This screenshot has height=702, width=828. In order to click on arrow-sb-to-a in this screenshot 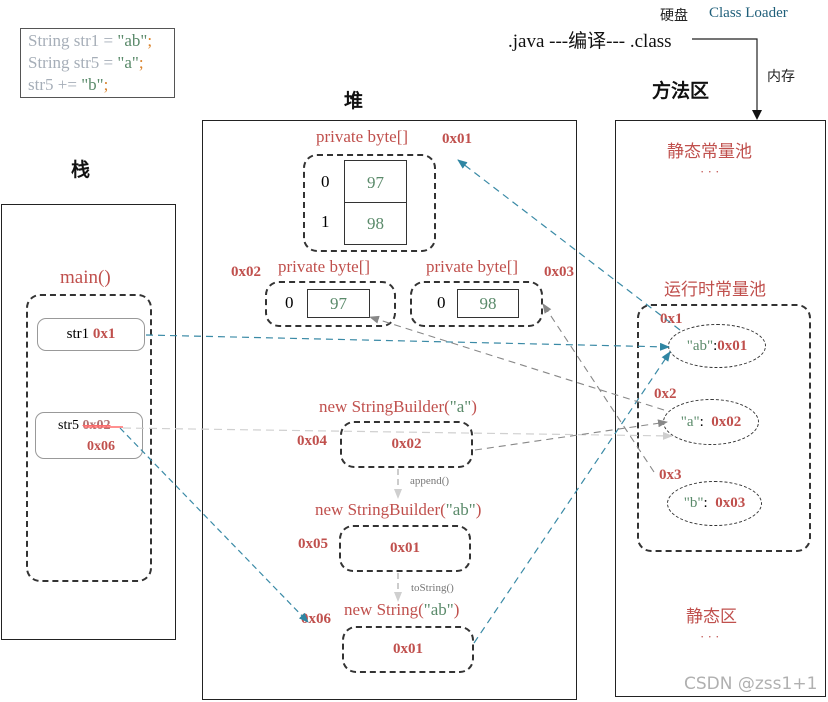, I will do `click(571, 435)`.